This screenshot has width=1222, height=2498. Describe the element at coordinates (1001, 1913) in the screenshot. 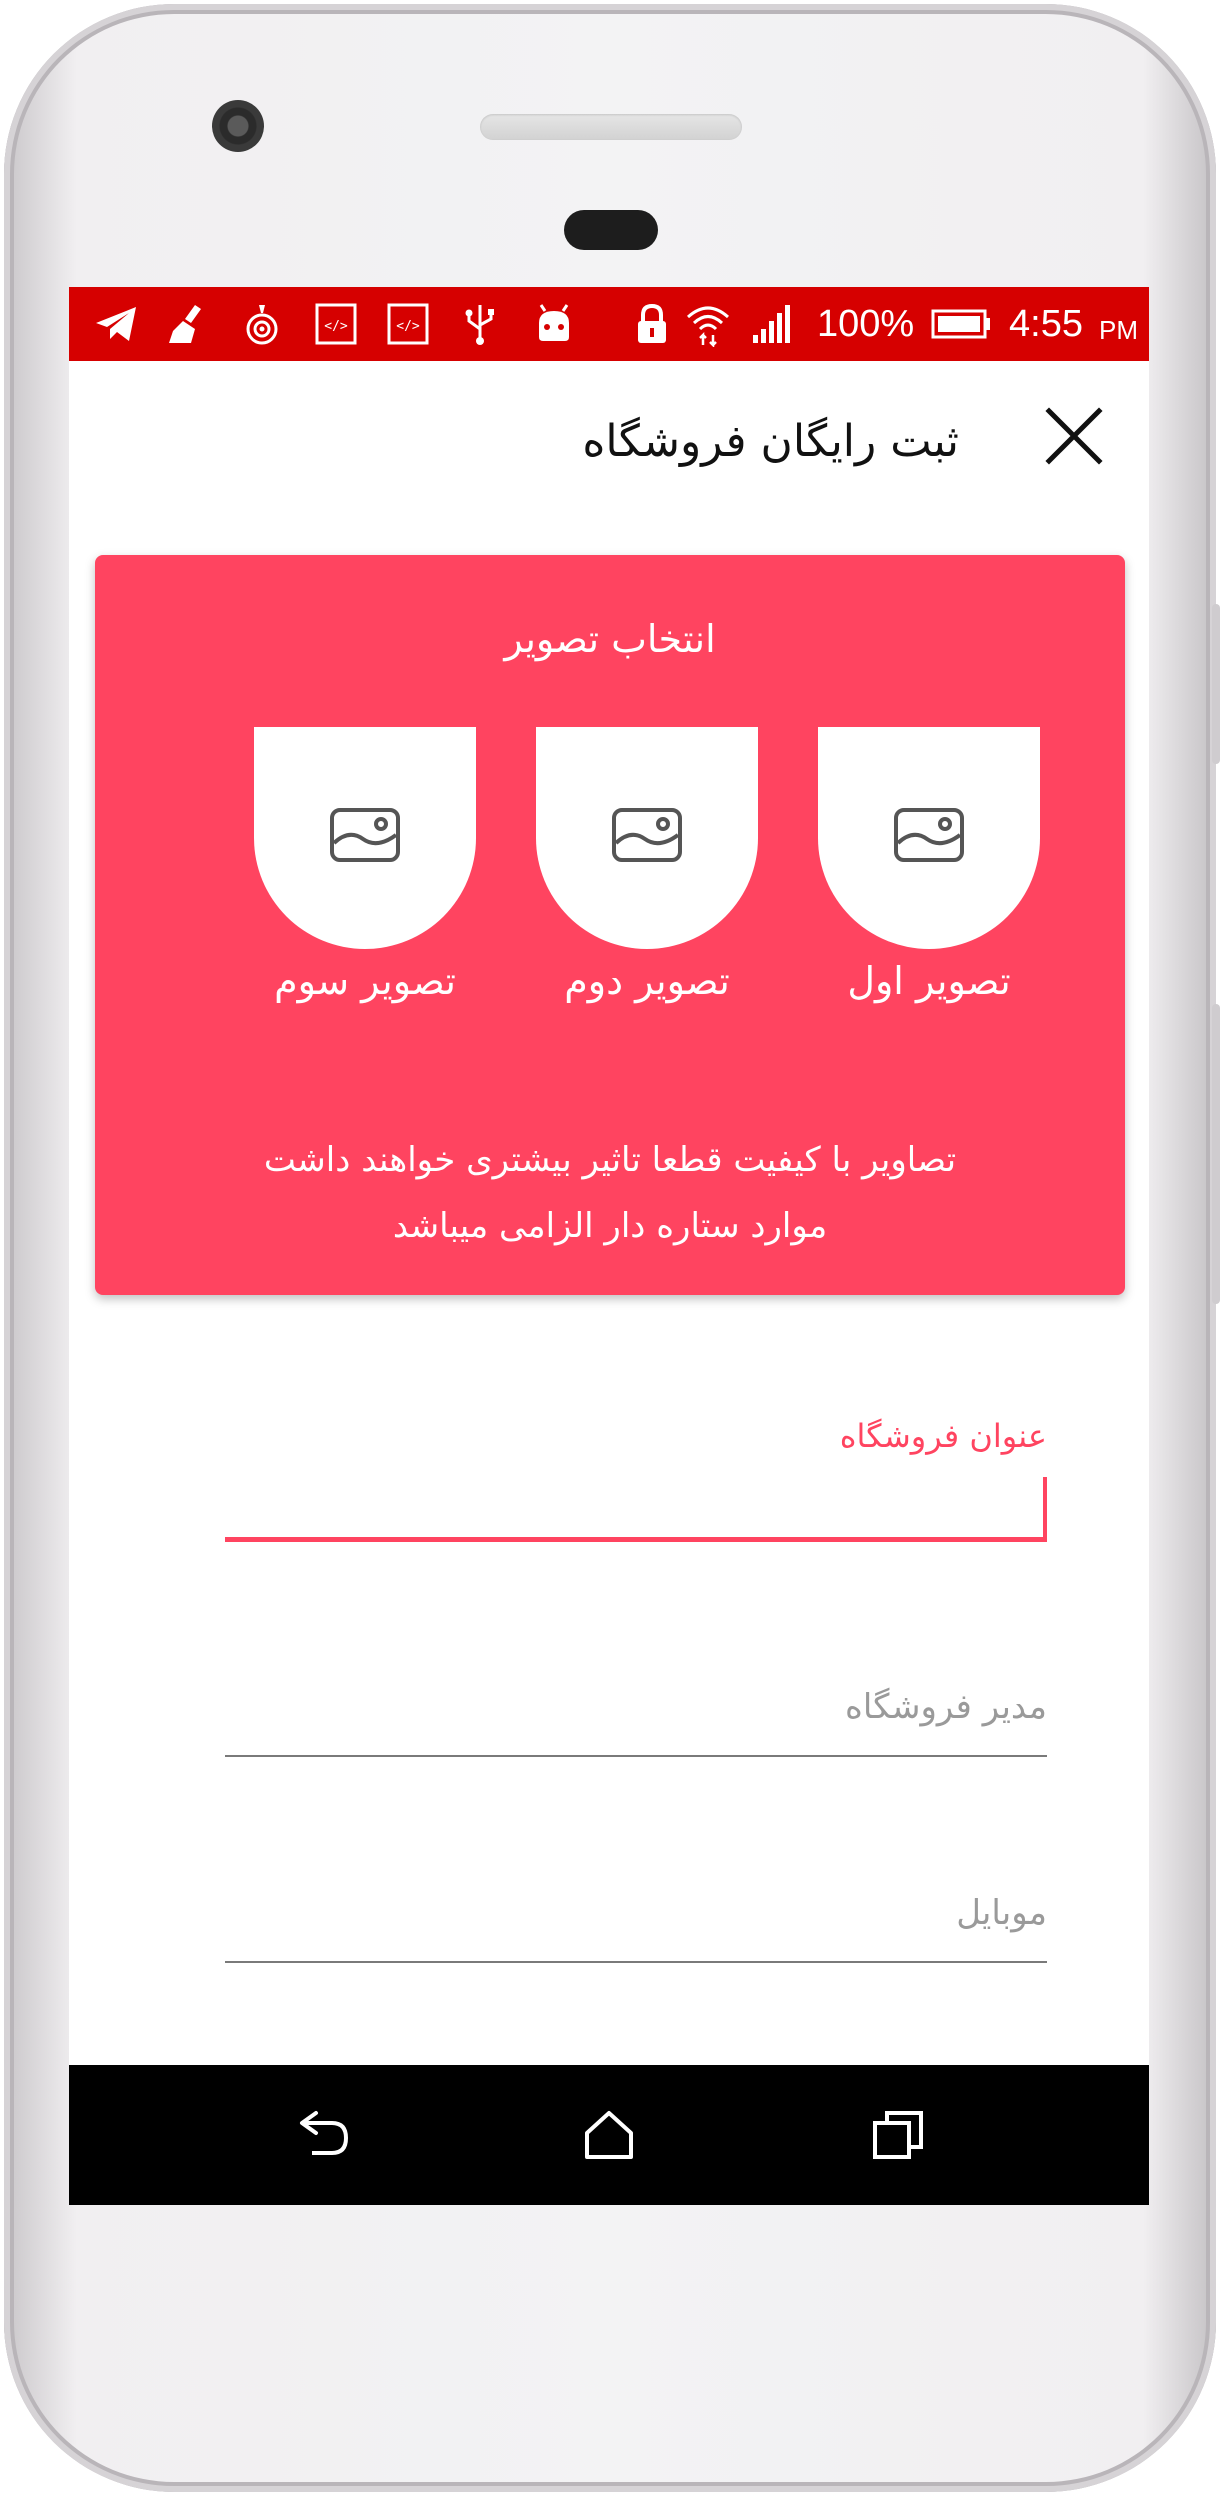

I see `mobile-placeholder: موبایل` at that location.